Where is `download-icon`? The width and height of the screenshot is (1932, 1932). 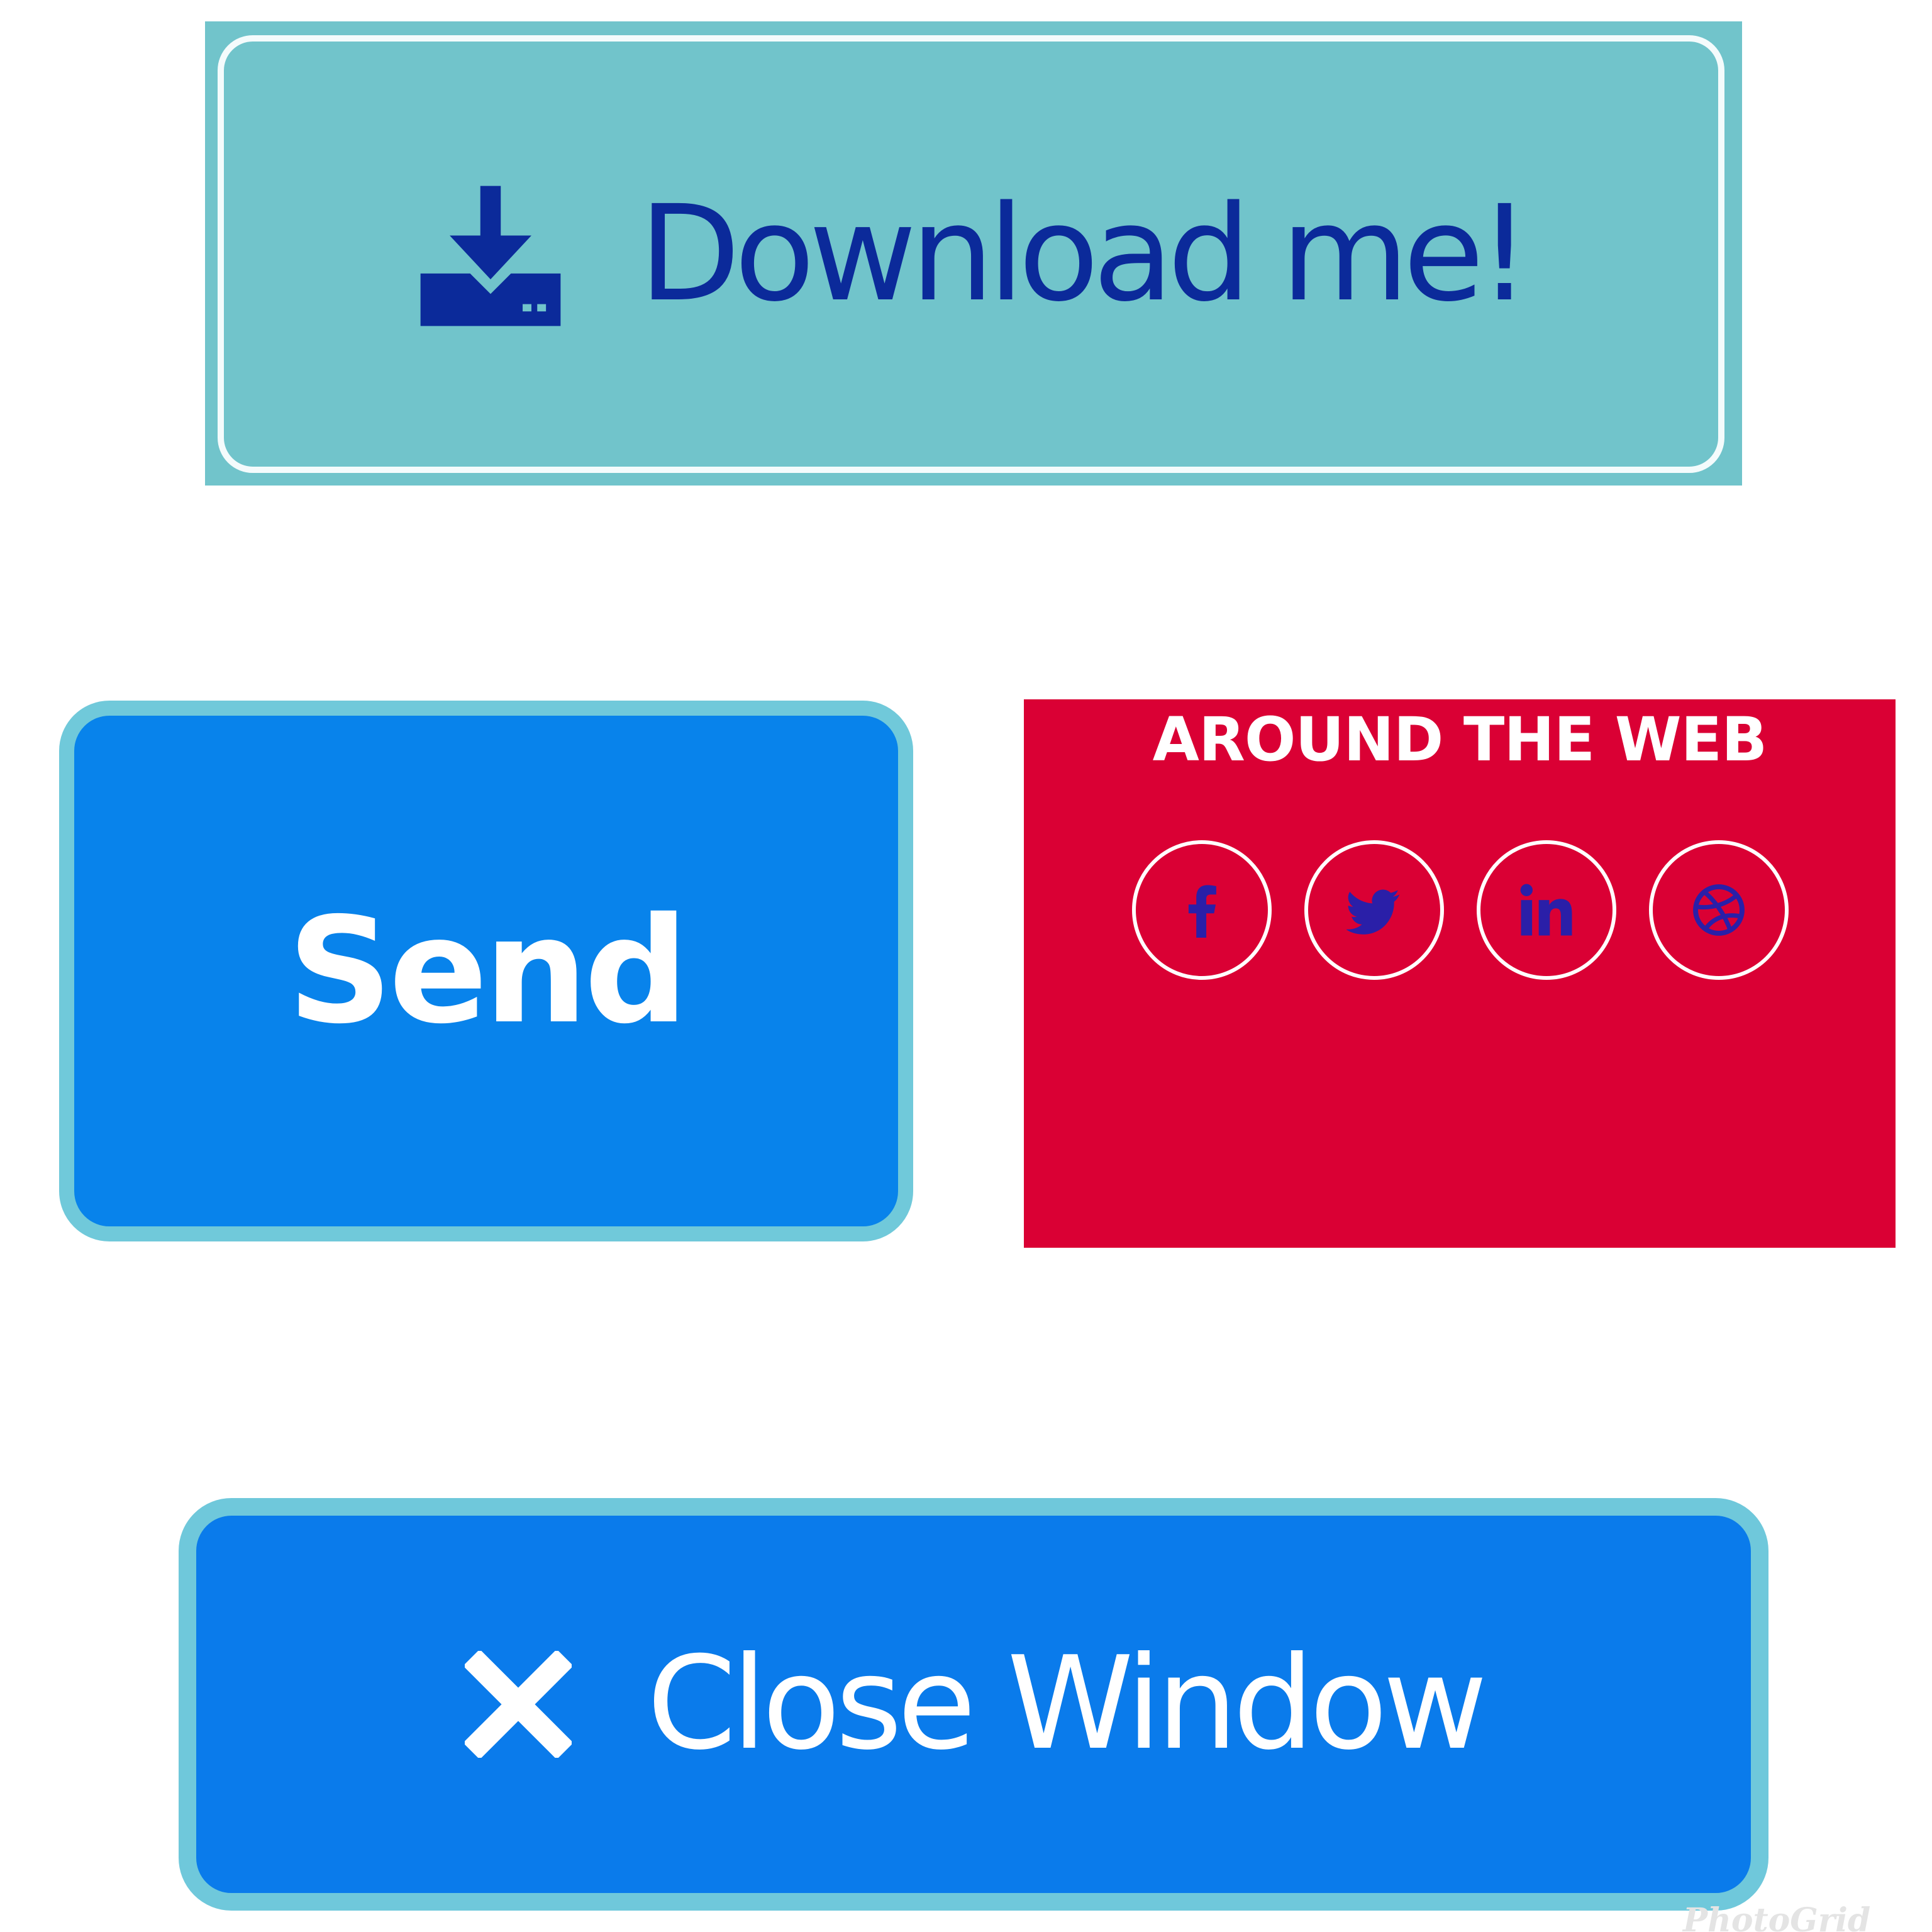 download-icon is located at coordinates (490, 256).